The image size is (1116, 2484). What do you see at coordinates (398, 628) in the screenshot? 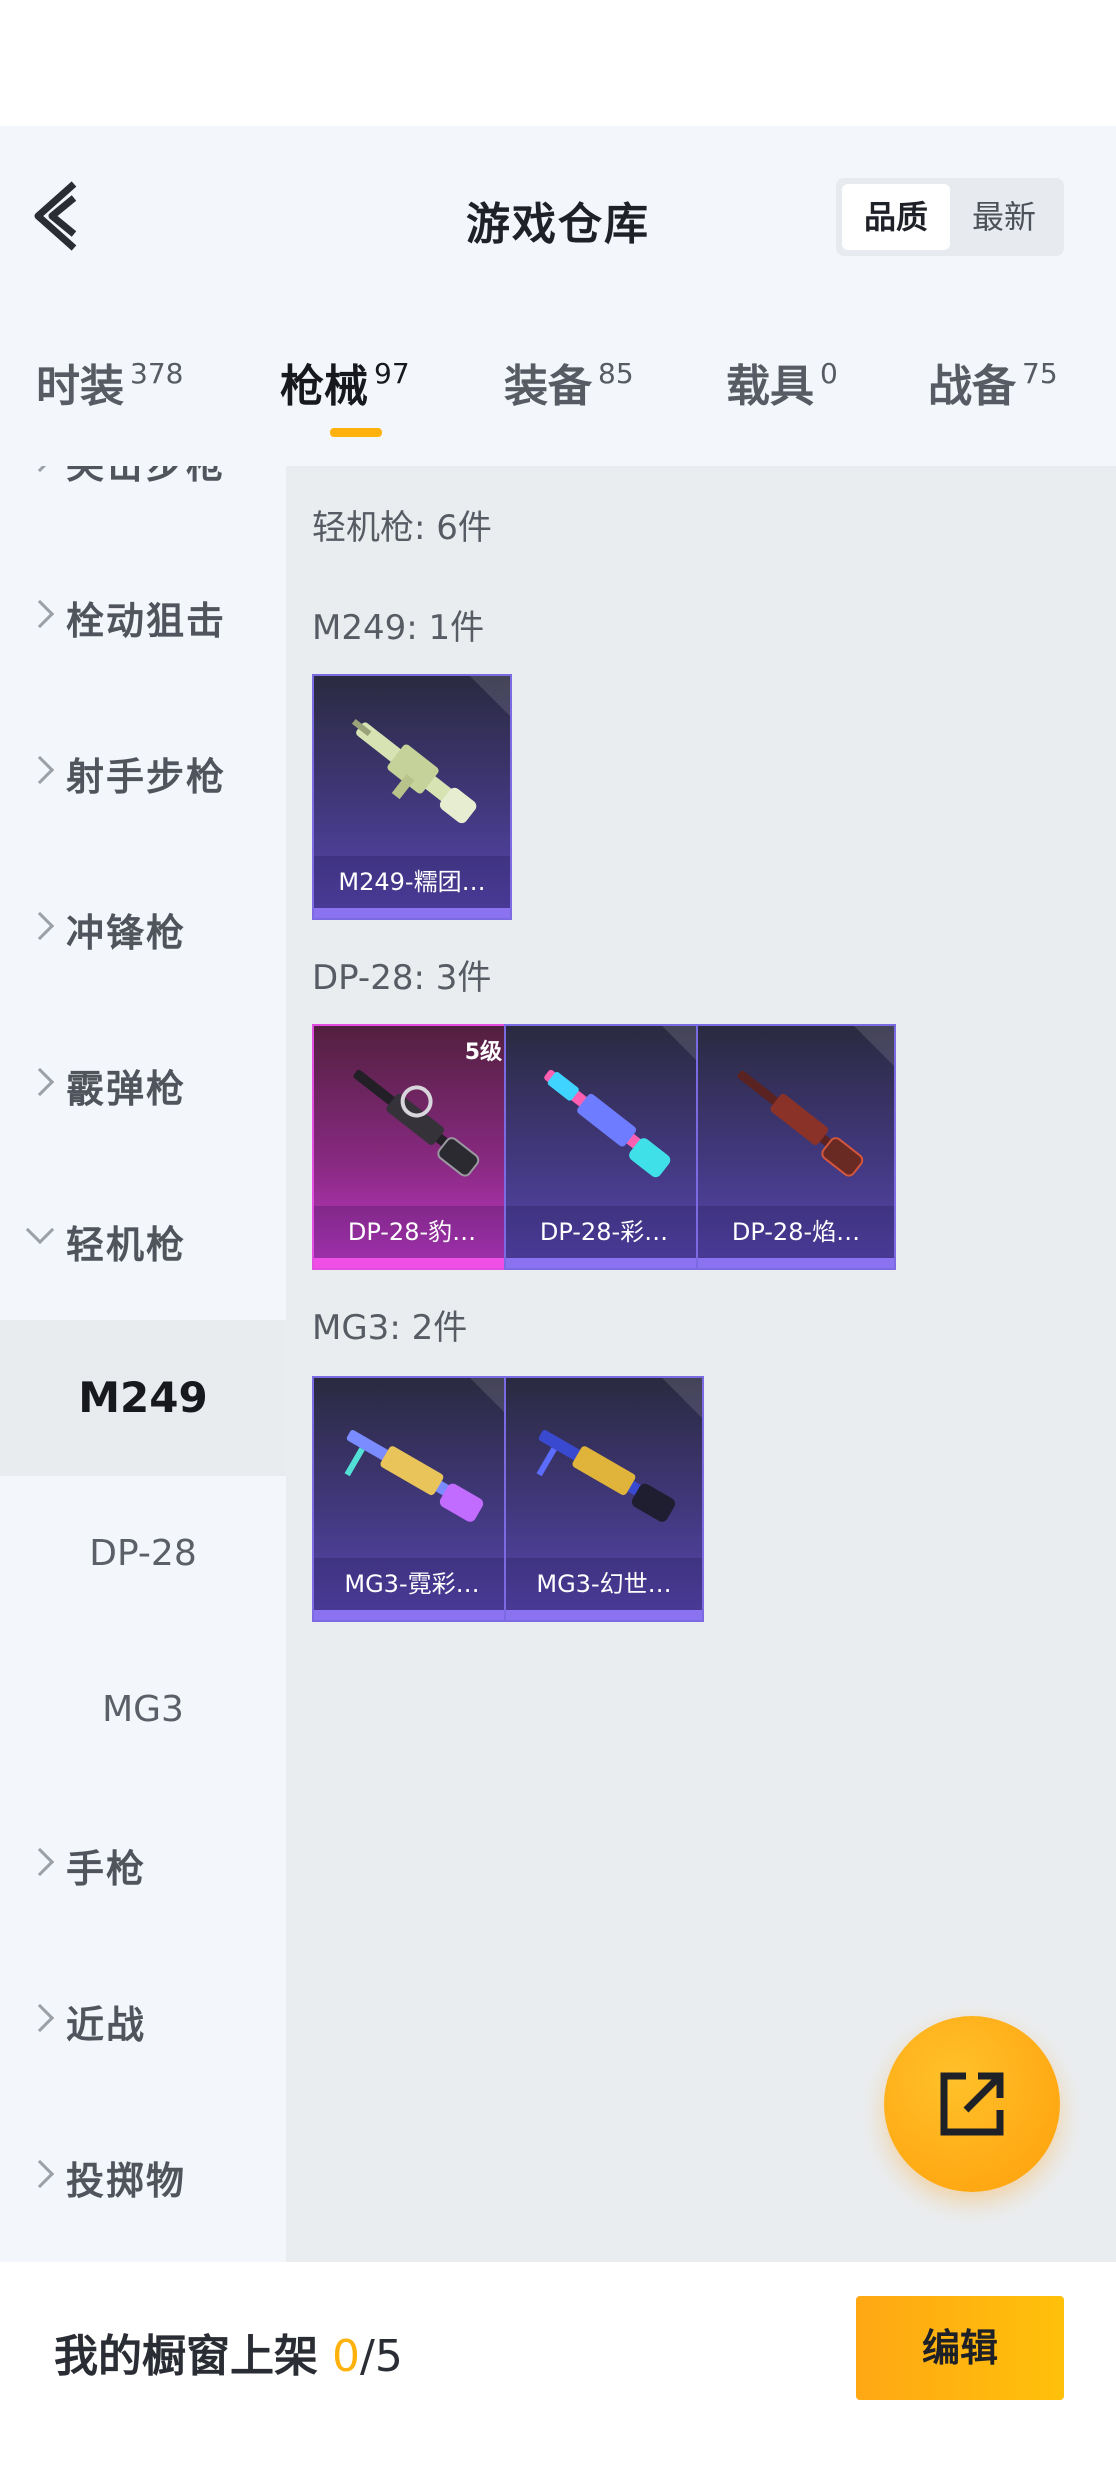
I see `group-title-m249: M249: 1件` at bounding box center [398, 628].